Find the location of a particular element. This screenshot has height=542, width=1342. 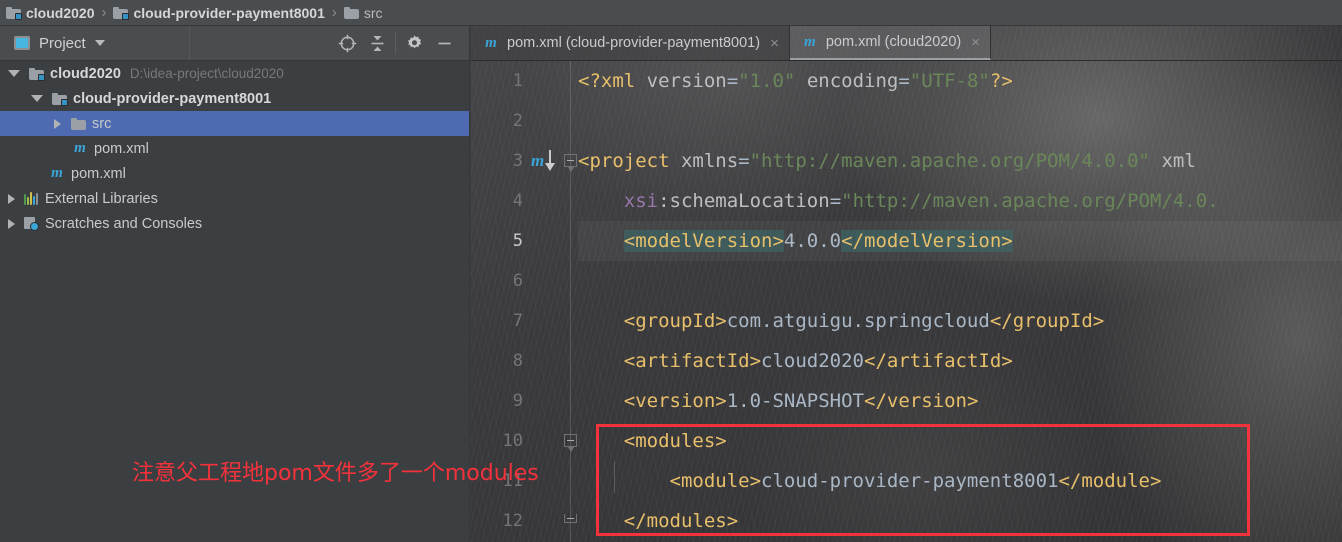

settings-button is located at coordinates (414, 43).